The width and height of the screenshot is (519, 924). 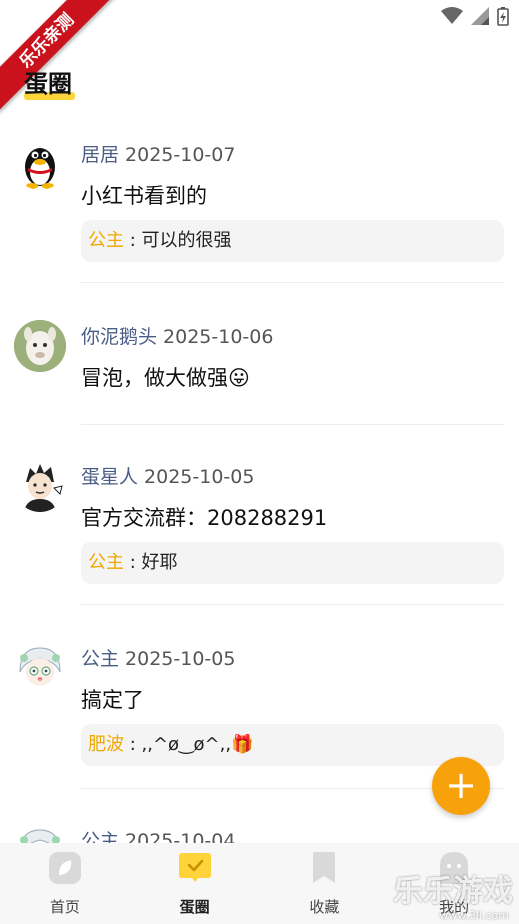 What do you see at coordinates (453, 891) in the screenshot?
I see `watermark-text: 乐乐游戏` at bounding box center [453, 891].